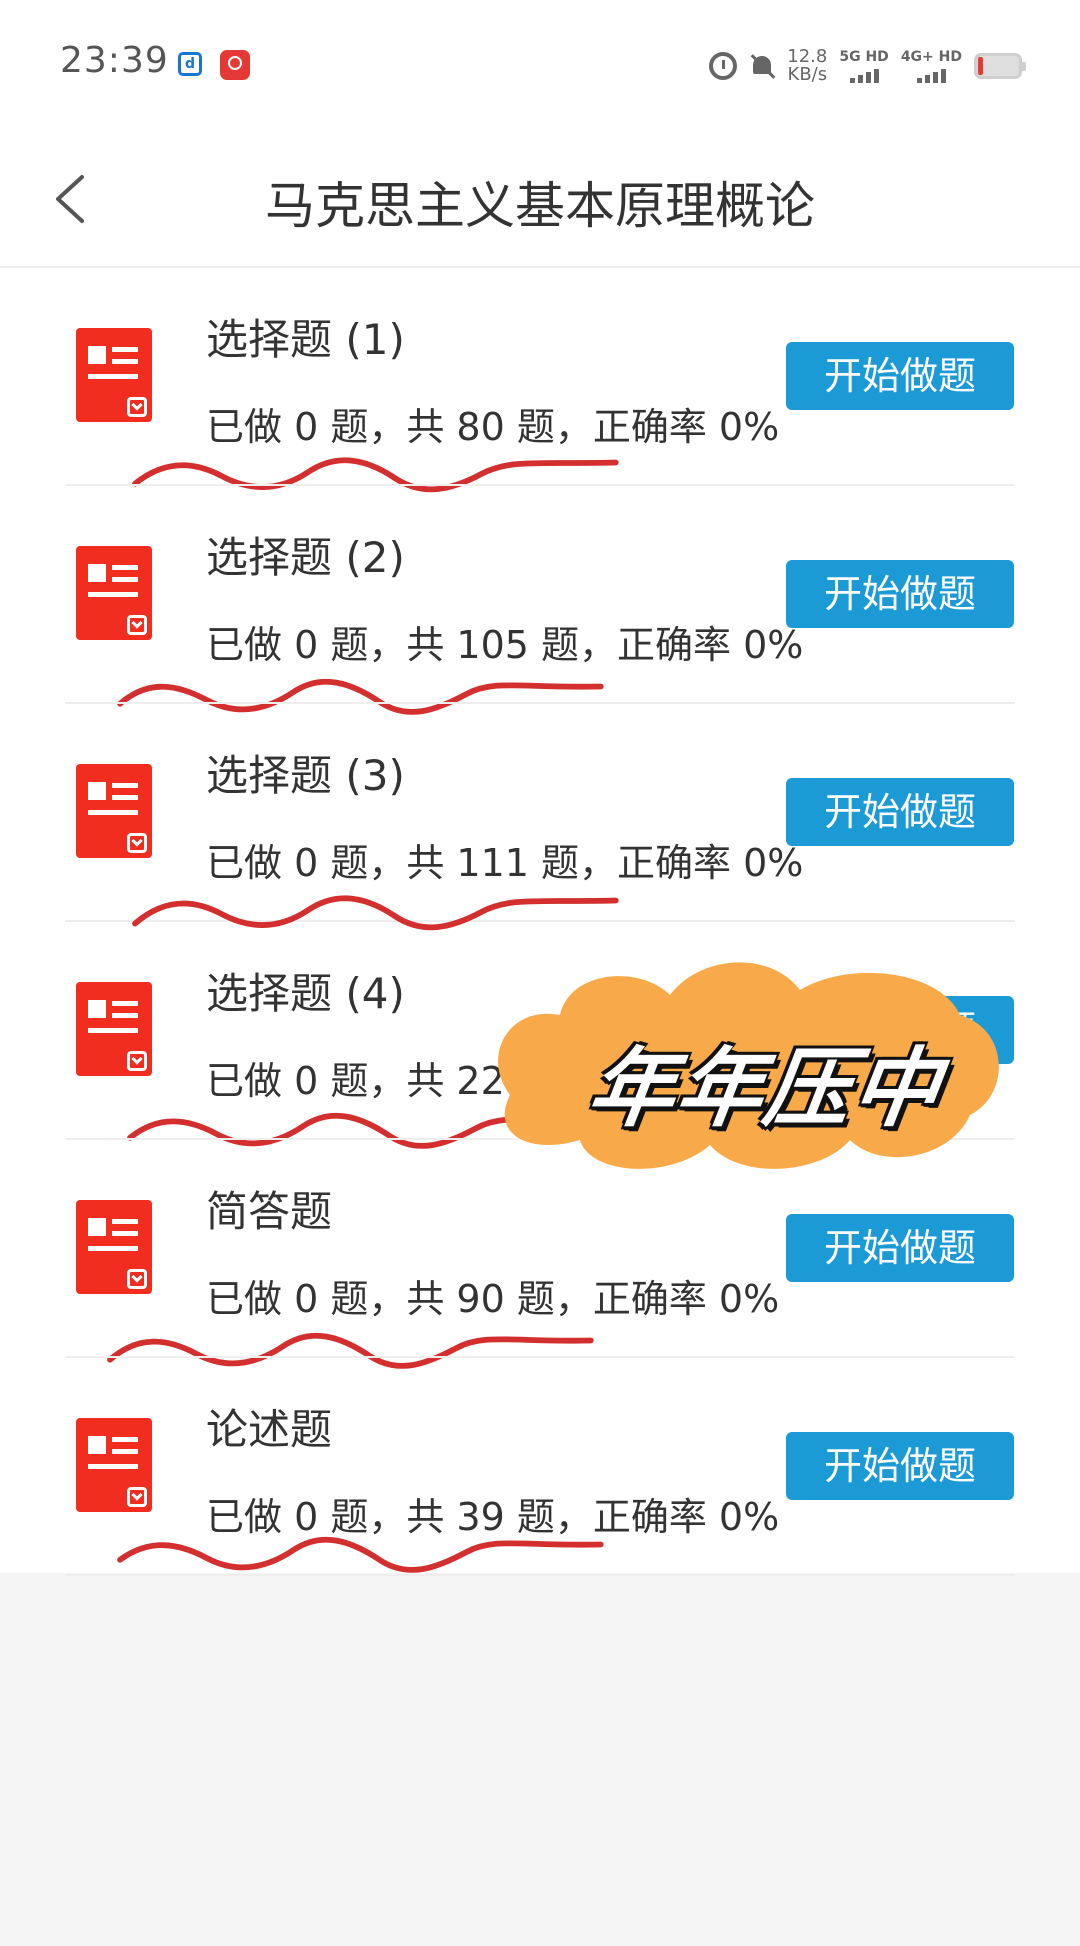 Image resolution: width=1080 pixels, height=1946 pixels. I want to click on item-title: 论述题, so click(269, 1429).